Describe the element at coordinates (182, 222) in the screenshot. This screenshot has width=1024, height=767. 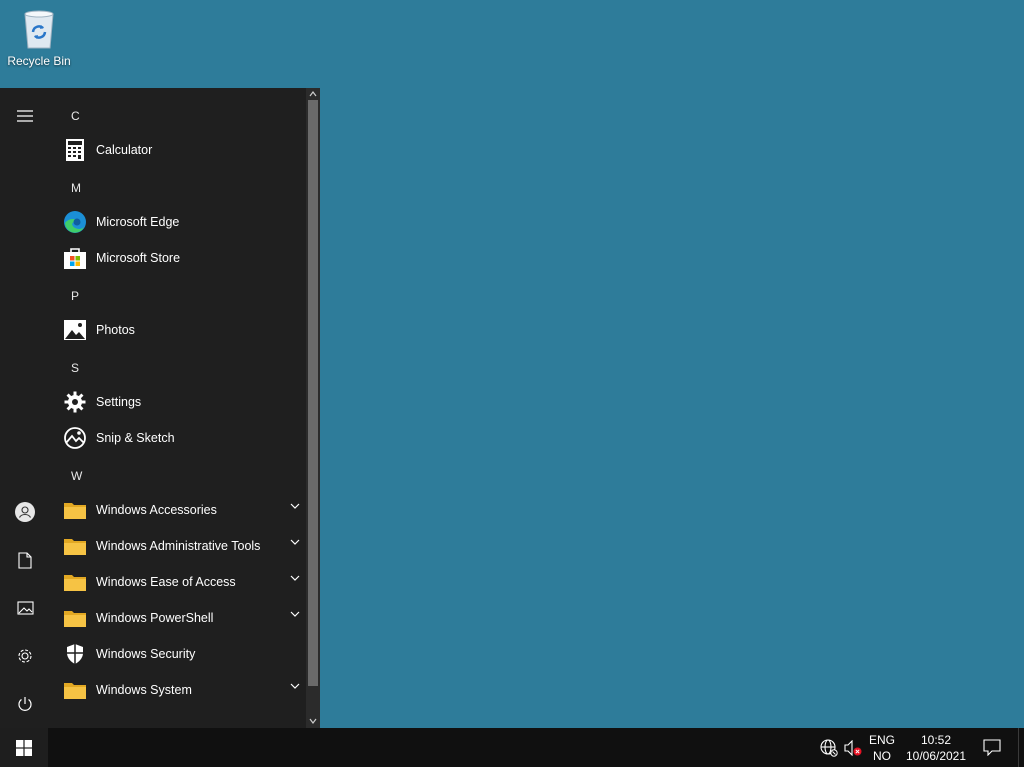
I see `app-microsoft-edge: Microsoft Edge` at that location.